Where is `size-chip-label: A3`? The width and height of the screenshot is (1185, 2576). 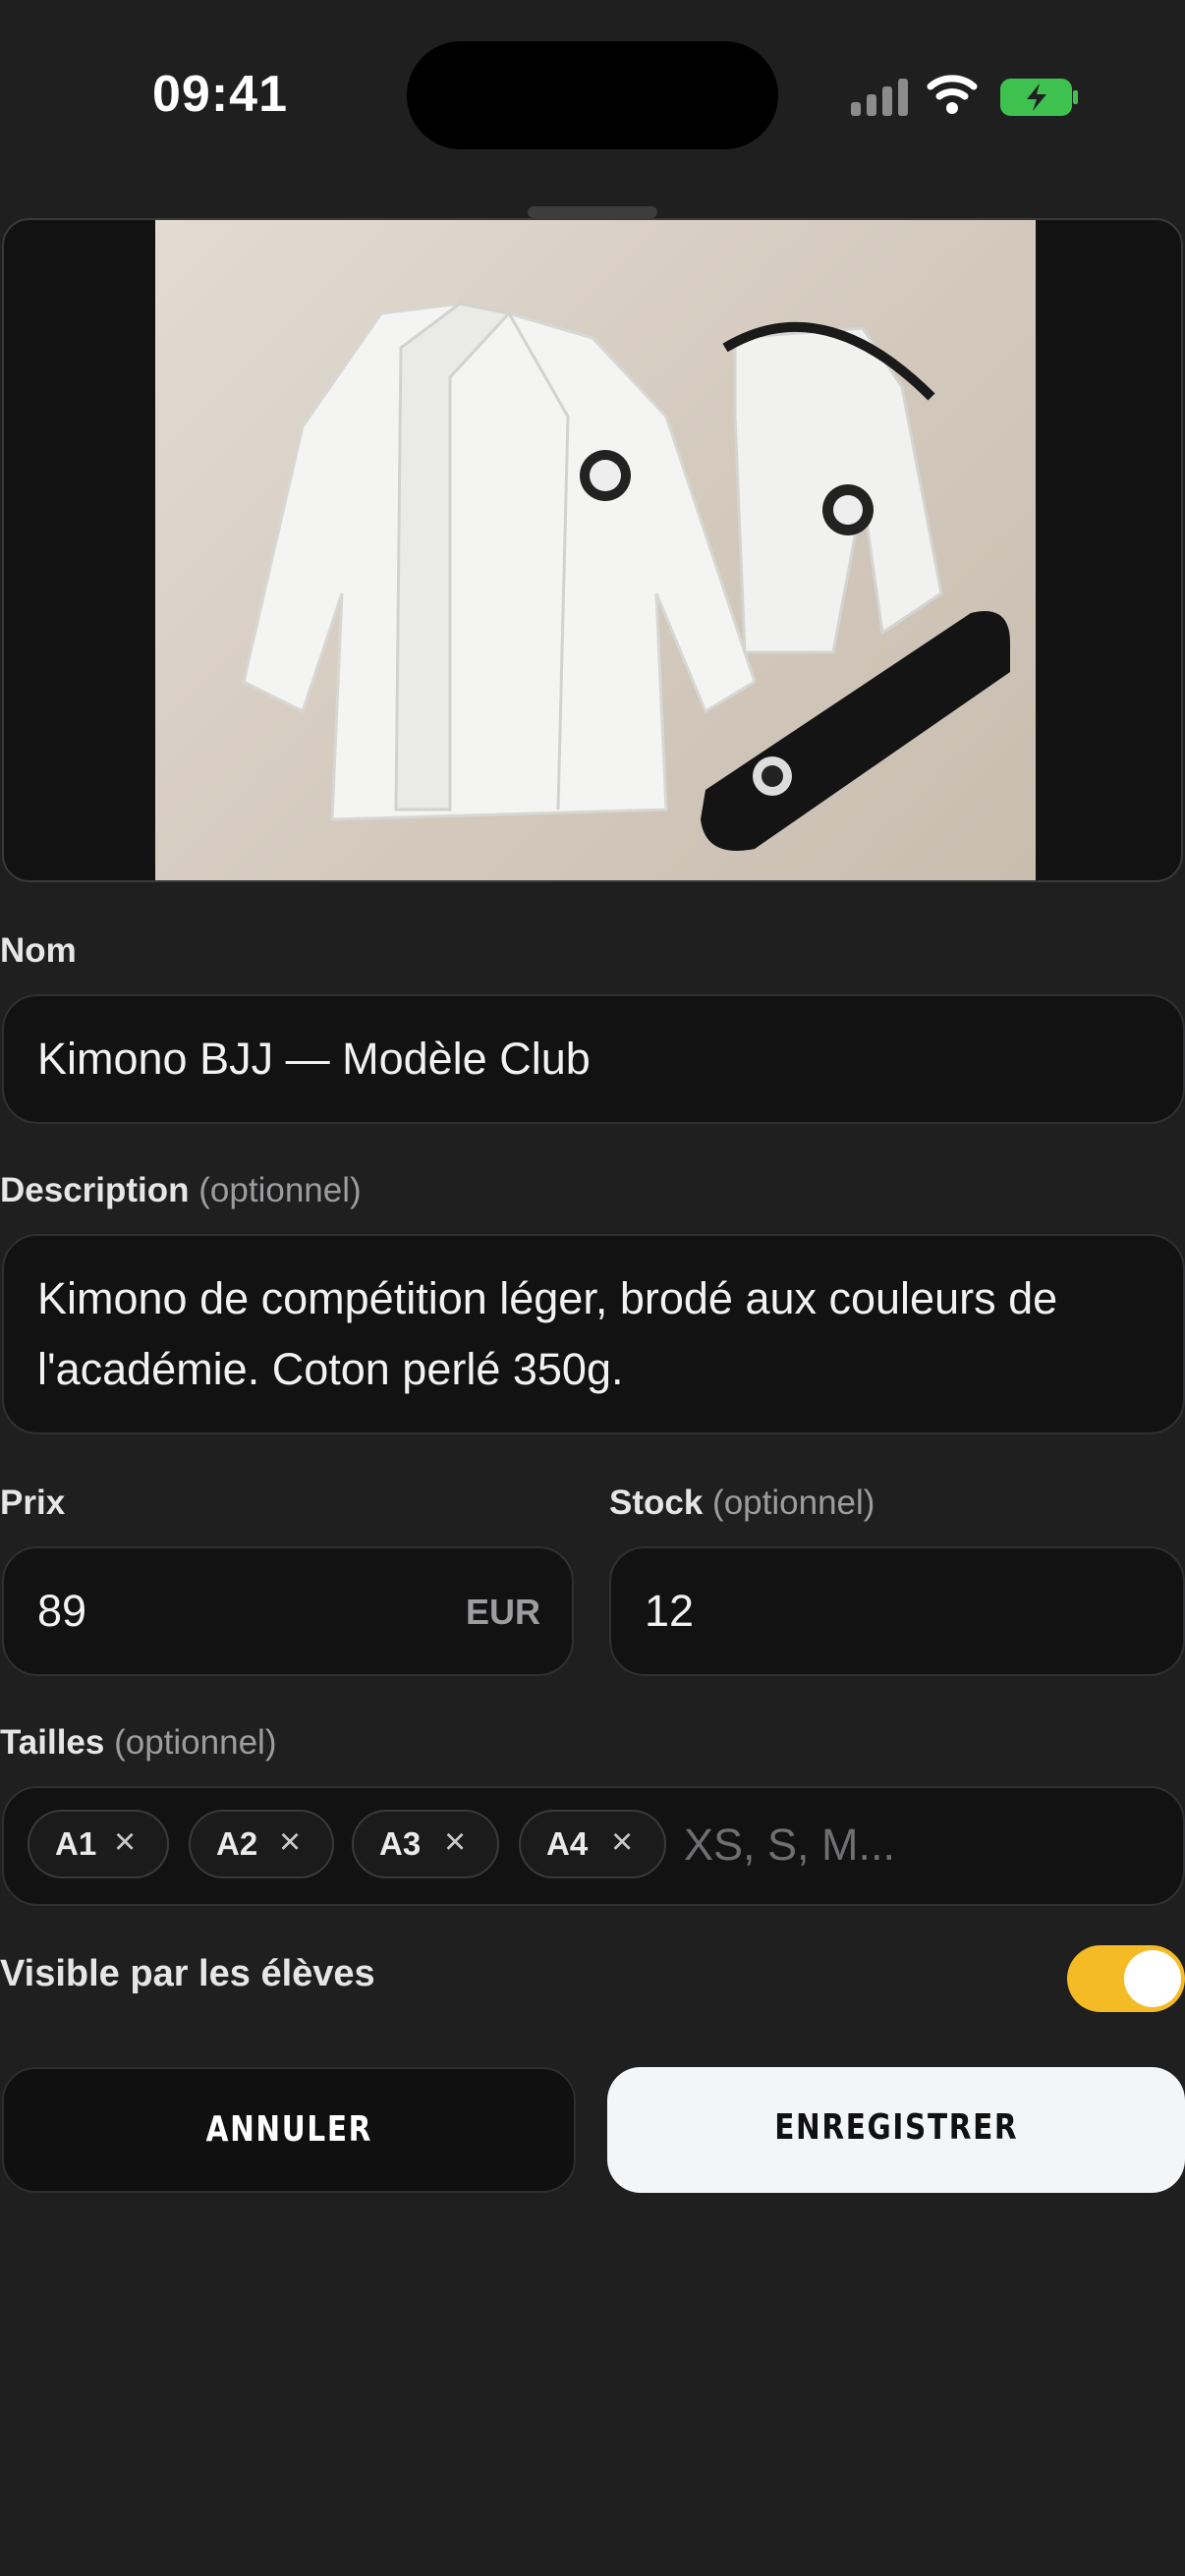 size-chip-label: A3 is located at coordinates (401, 1843).